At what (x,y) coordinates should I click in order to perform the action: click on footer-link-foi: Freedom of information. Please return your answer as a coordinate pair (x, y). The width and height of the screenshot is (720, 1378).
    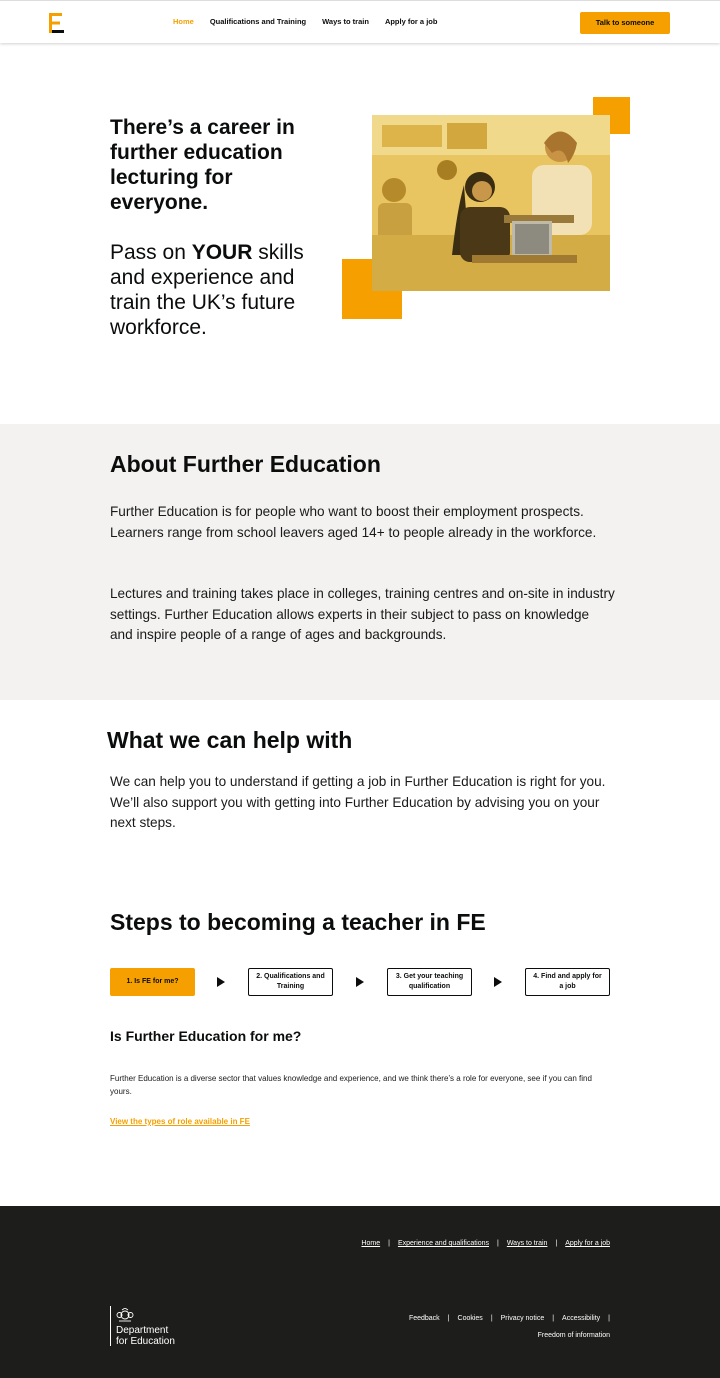
    Looking at the image, I should click on (574, 1335).